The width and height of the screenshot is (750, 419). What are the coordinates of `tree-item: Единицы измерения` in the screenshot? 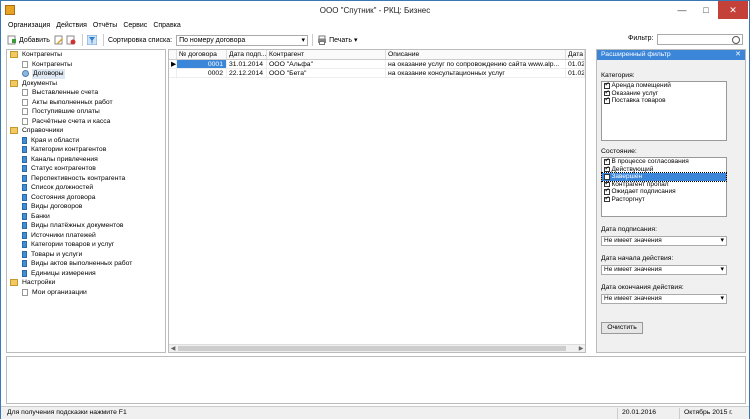 It's located at (86, 274).